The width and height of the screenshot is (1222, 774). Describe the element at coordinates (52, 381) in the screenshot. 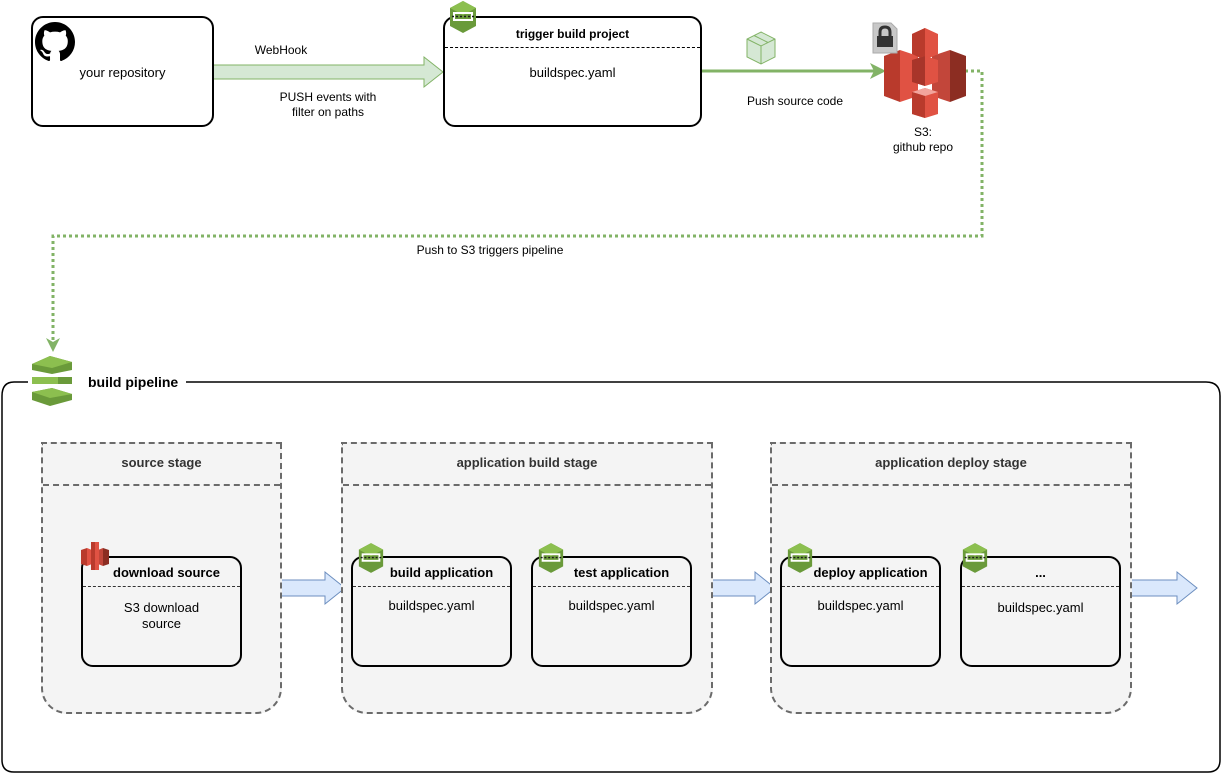

I see `codepipeline-icon` at that location.